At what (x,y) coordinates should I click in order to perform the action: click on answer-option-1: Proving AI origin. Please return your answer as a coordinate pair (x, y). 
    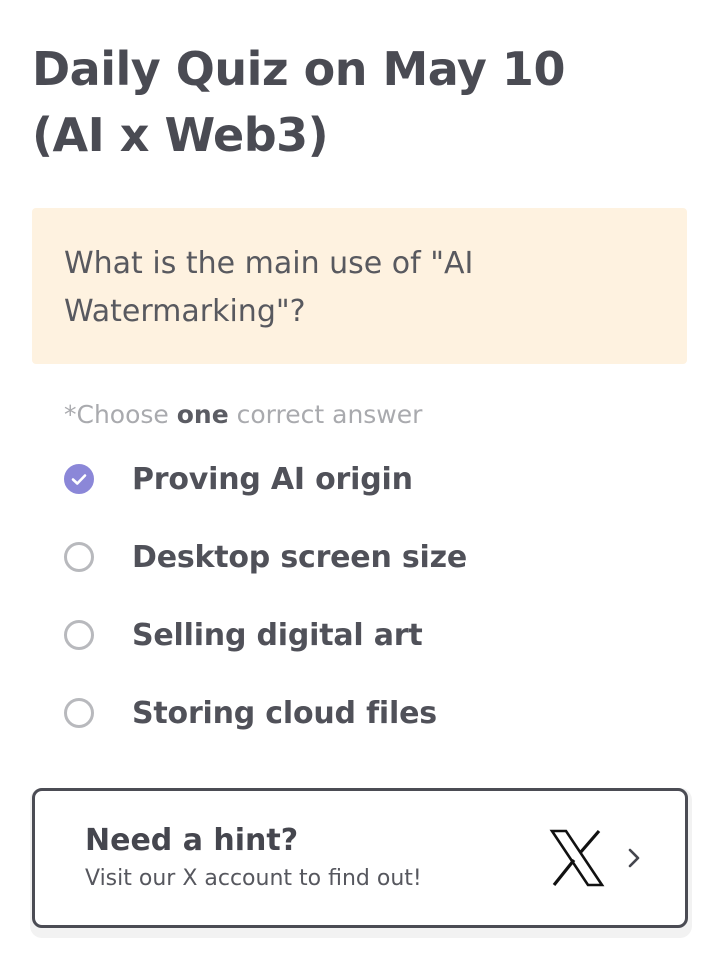
    Looking at the image, I should click on (375, 479).